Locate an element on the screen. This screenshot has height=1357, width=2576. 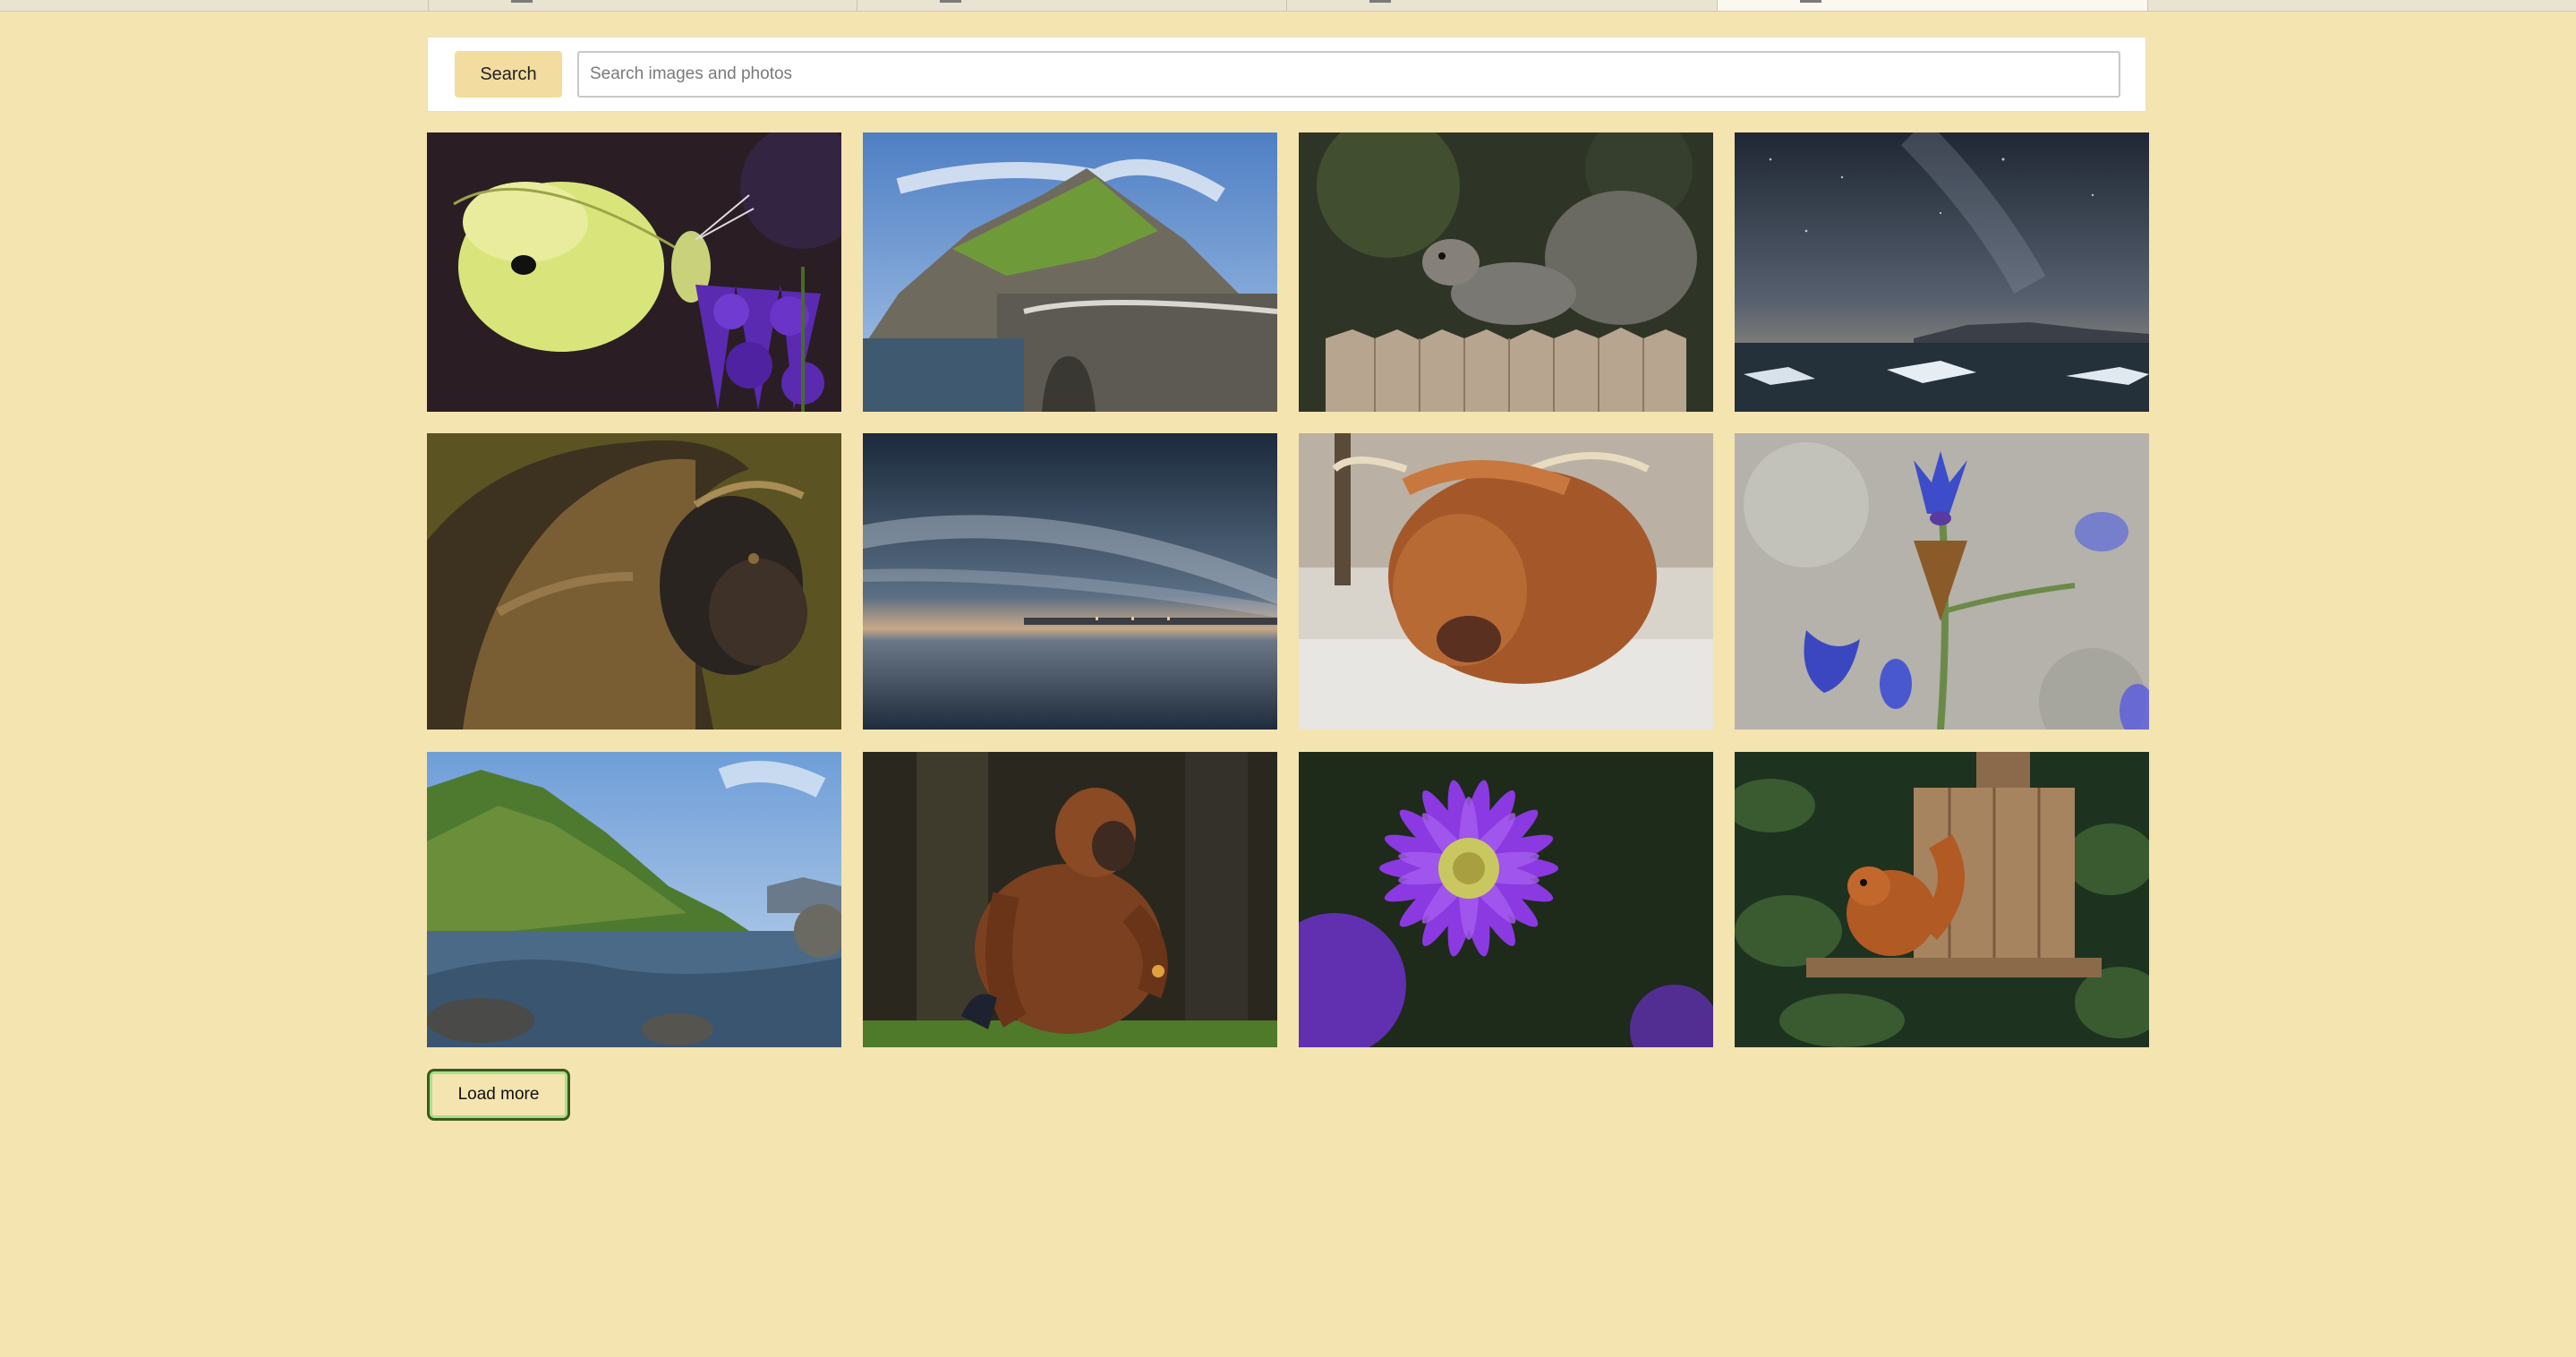
browser-tab-strip is located at coordinates (1288, 6).